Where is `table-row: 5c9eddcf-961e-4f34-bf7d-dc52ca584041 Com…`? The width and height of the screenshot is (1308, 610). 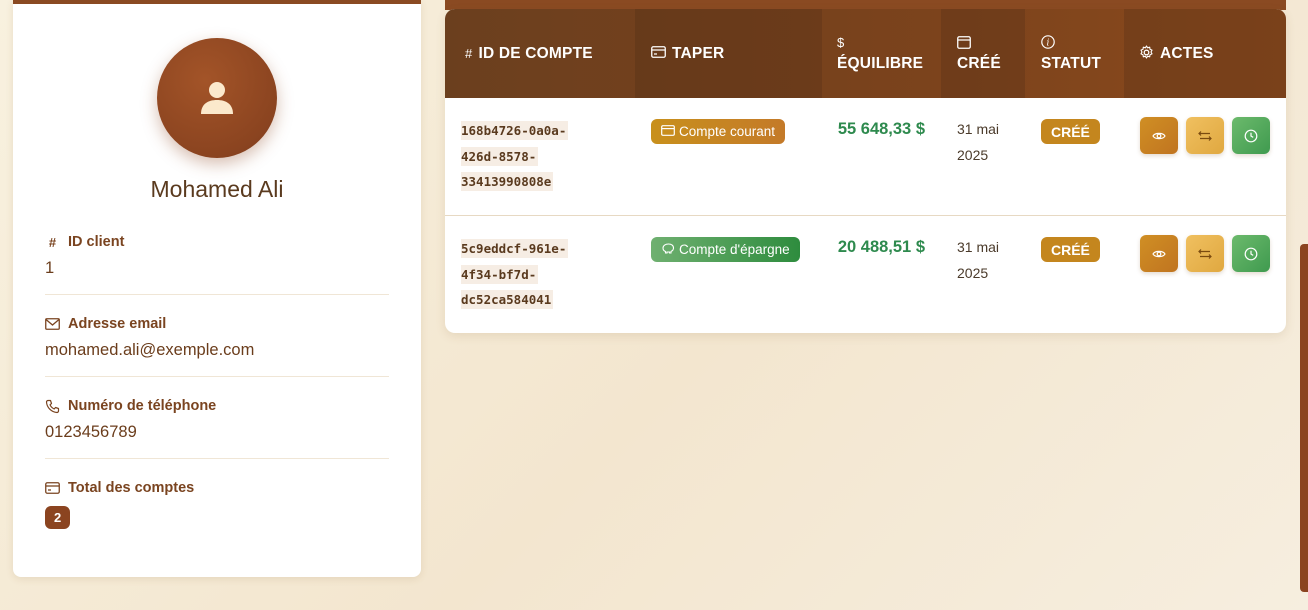 table-row: 5c9eddcf-961e-4f34-bf7d-dc52ca584041 Com… is located at coordinates (865, 274).